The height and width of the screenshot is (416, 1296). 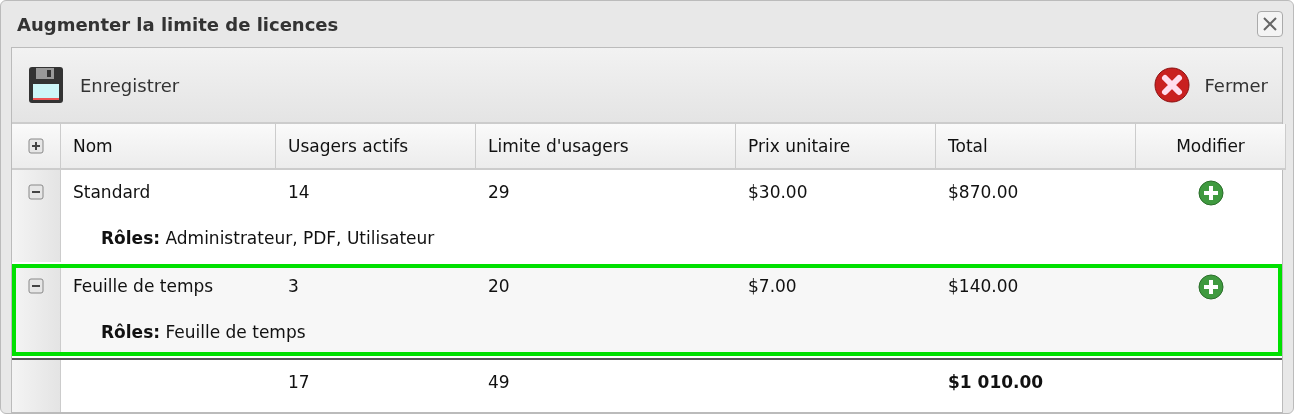 I want to click on table-cell-text: Standard, so click(x=112, y=192).